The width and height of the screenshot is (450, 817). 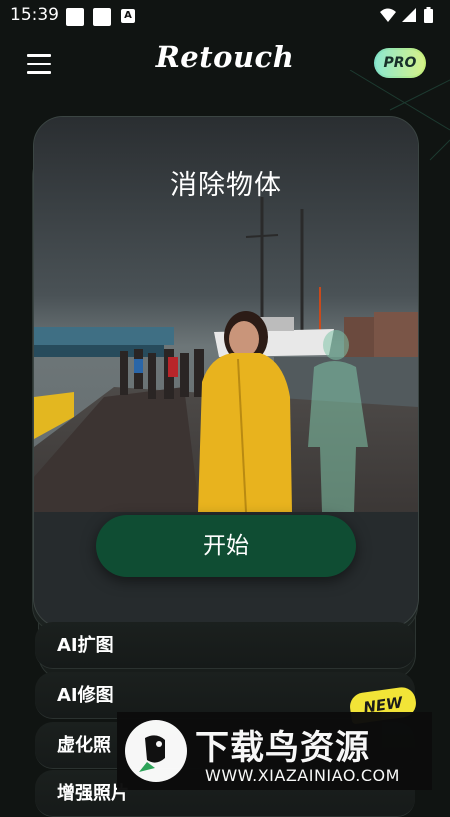 I want to click on signal-icon, so click(x=409, y=15).